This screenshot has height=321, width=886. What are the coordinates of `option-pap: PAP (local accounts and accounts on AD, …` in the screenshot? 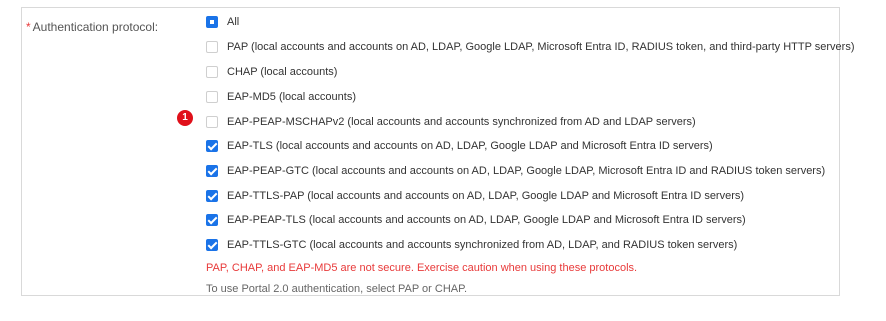 It's located at (530, 47).